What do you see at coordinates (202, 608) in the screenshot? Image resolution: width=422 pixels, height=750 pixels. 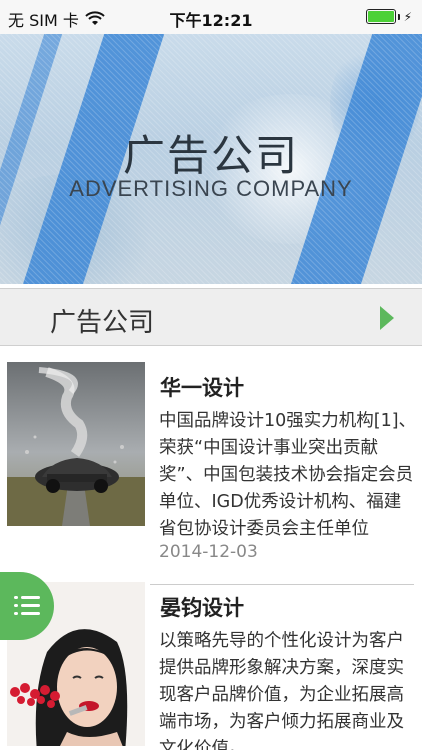 I see `news-title: 晏钧设计` at bounding box center [202, 608].